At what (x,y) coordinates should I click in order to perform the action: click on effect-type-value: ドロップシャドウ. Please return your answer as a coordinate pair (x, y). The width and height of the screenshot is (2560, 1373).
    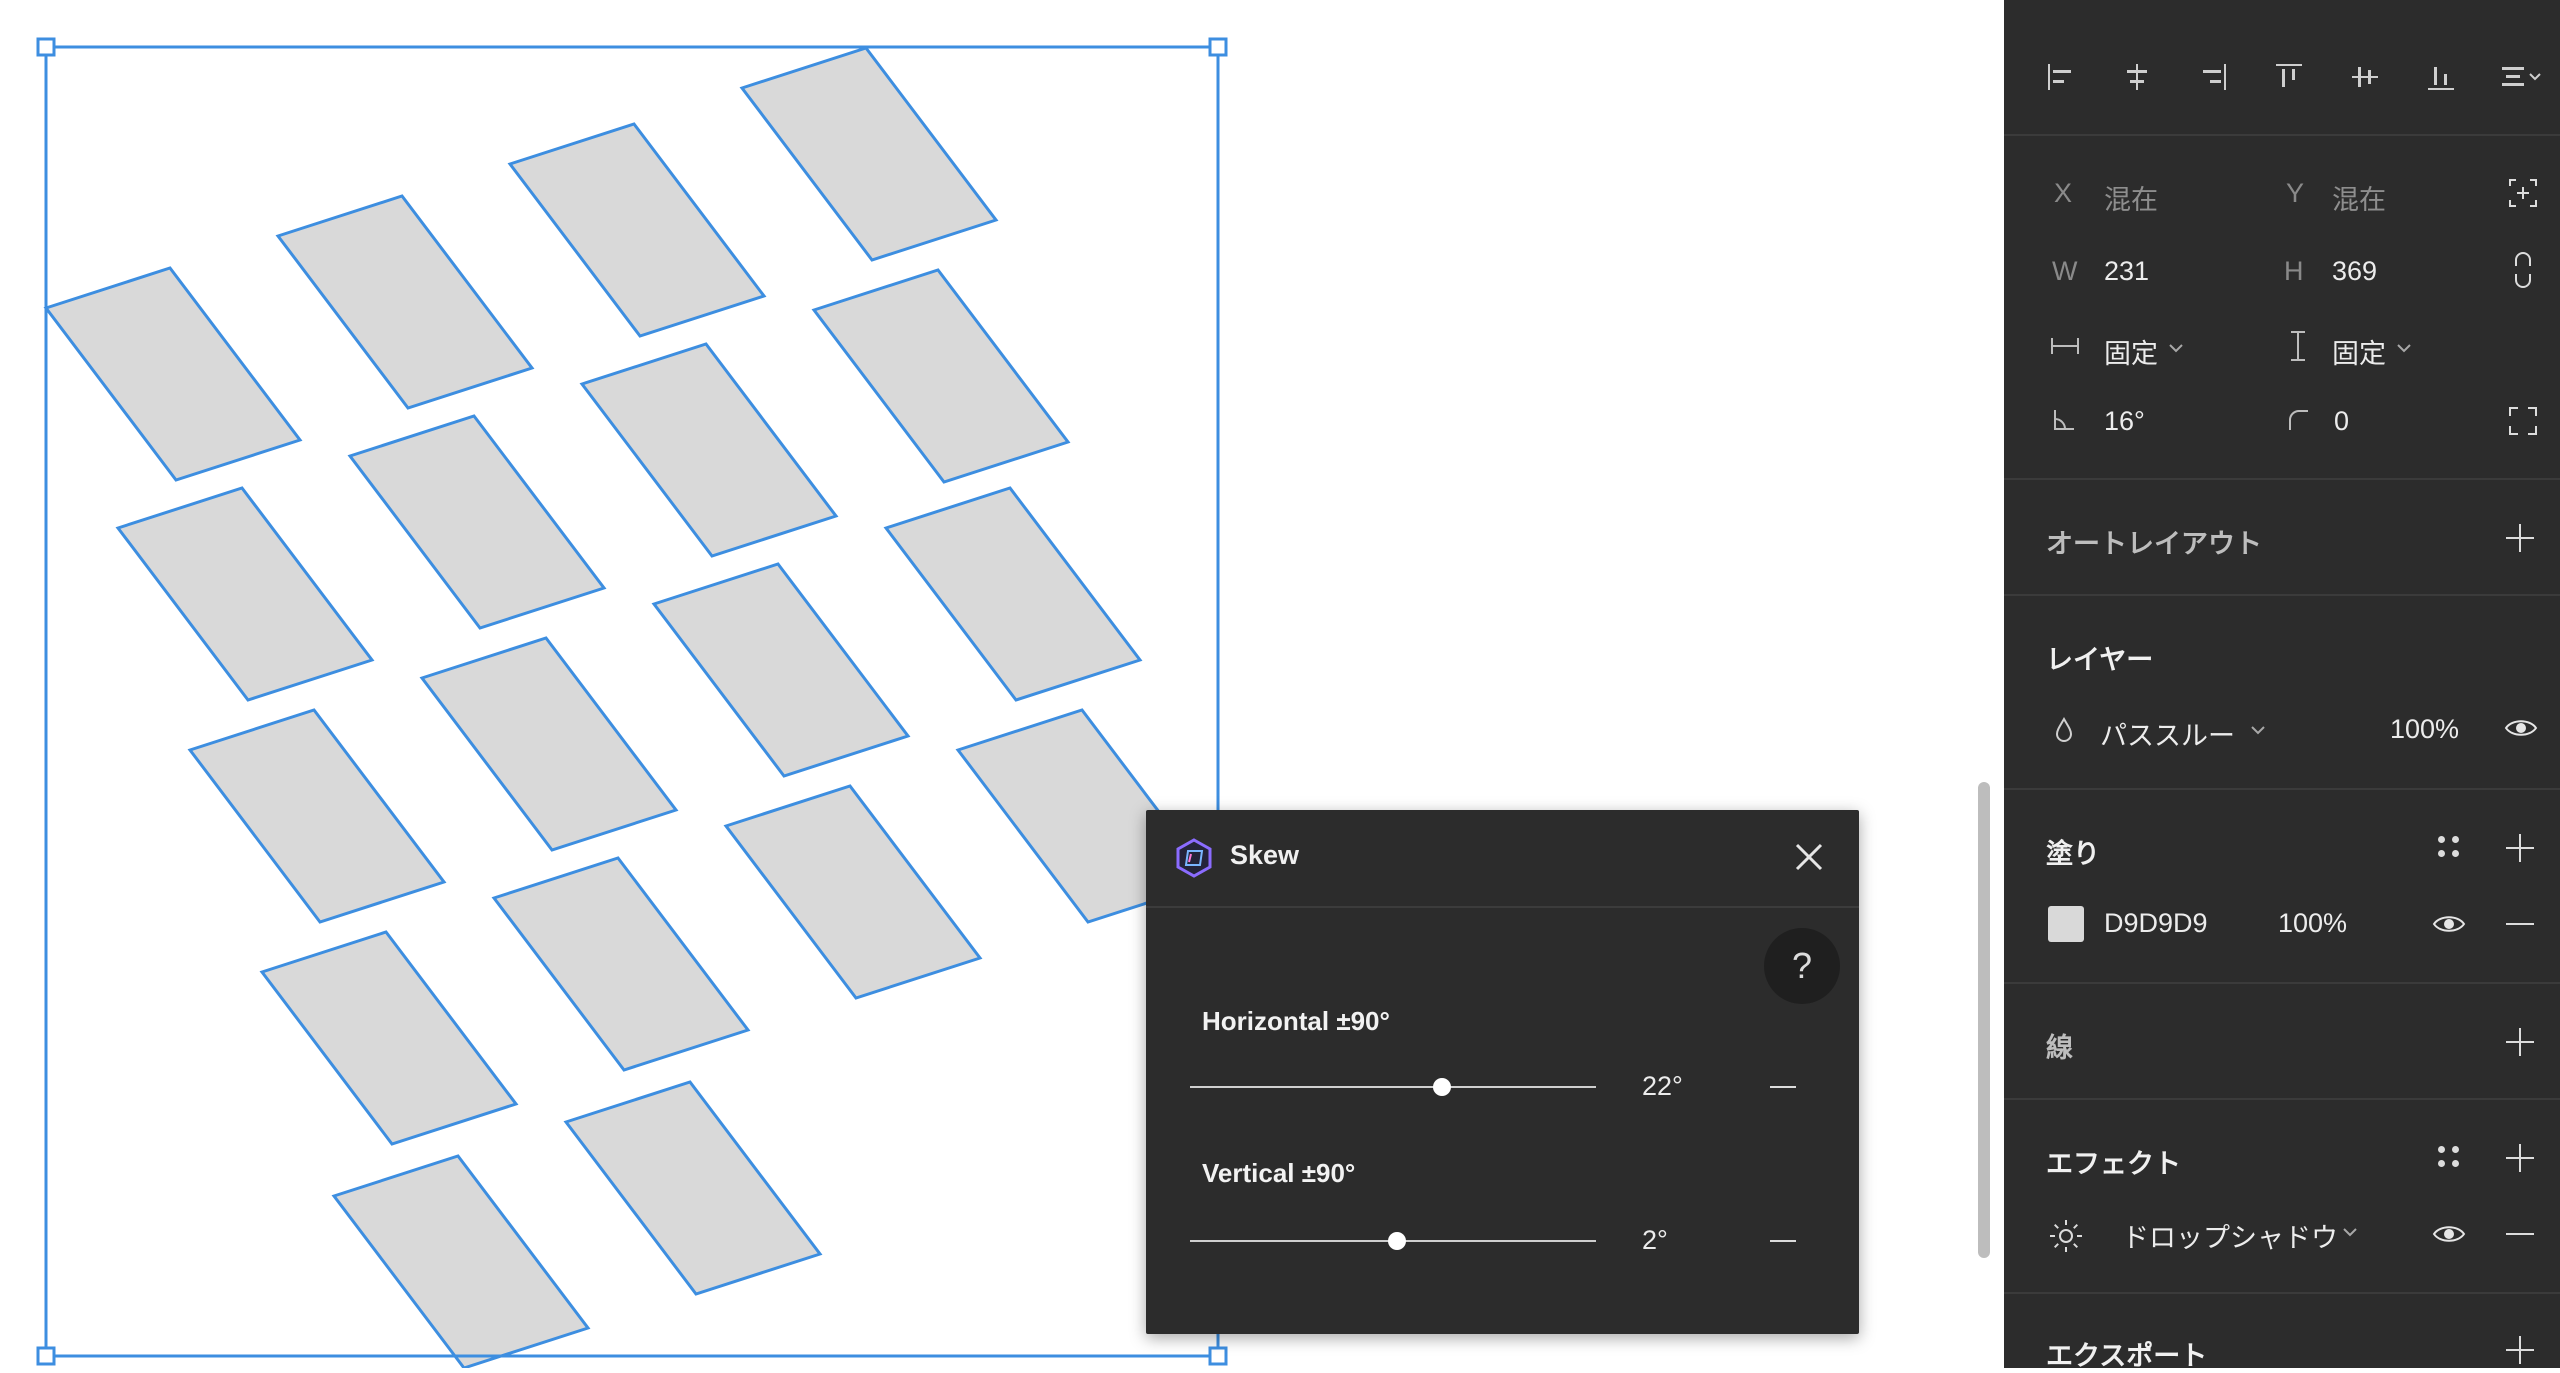
    Looking at the image, I should click on (2230, 1238).